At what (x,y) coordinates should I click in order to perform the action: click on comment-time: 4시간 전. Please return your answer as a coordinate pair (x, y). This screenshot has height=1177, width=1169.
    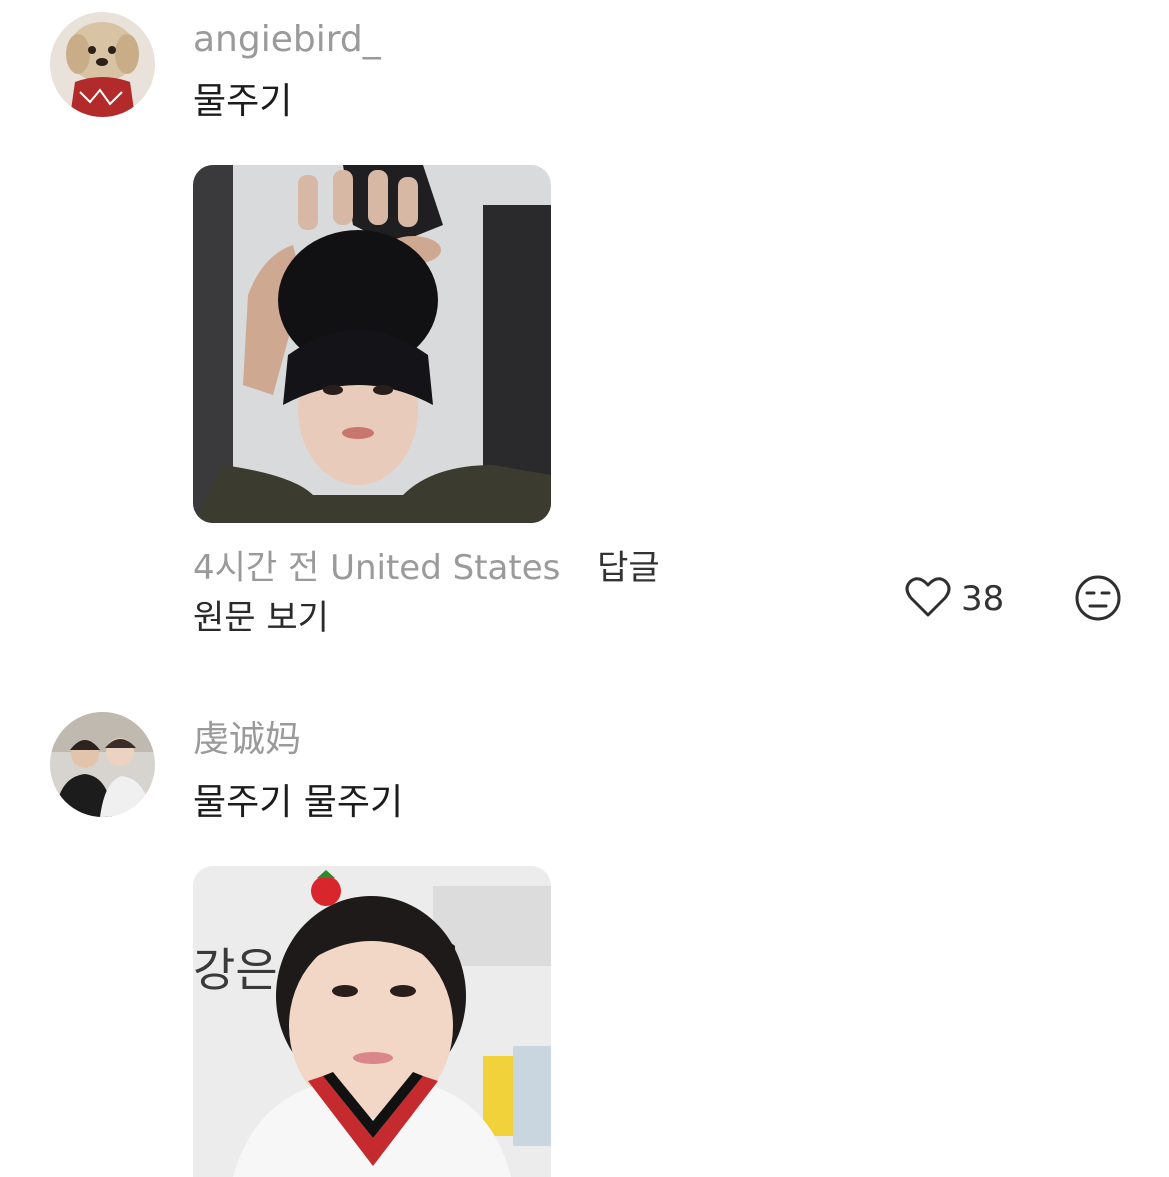
    Looking at the image, I should click on (256, 568).